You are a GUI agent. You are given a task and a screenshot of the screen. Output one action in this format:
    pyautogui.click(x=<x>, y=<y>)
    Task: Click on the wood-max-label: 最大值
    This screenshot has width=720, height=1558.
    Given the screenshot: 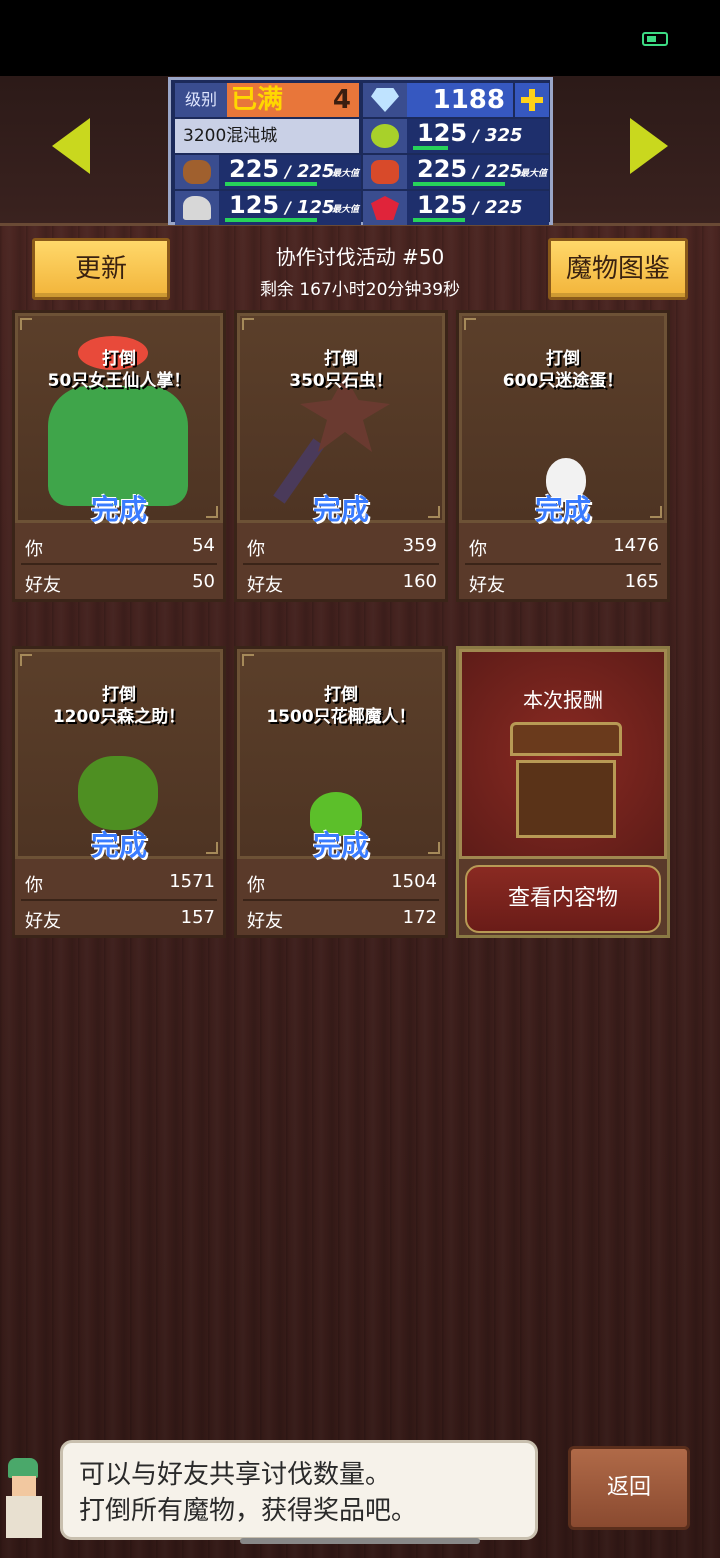 What is the action you would take?
    pyautogui.click(x=345, y=174)
    